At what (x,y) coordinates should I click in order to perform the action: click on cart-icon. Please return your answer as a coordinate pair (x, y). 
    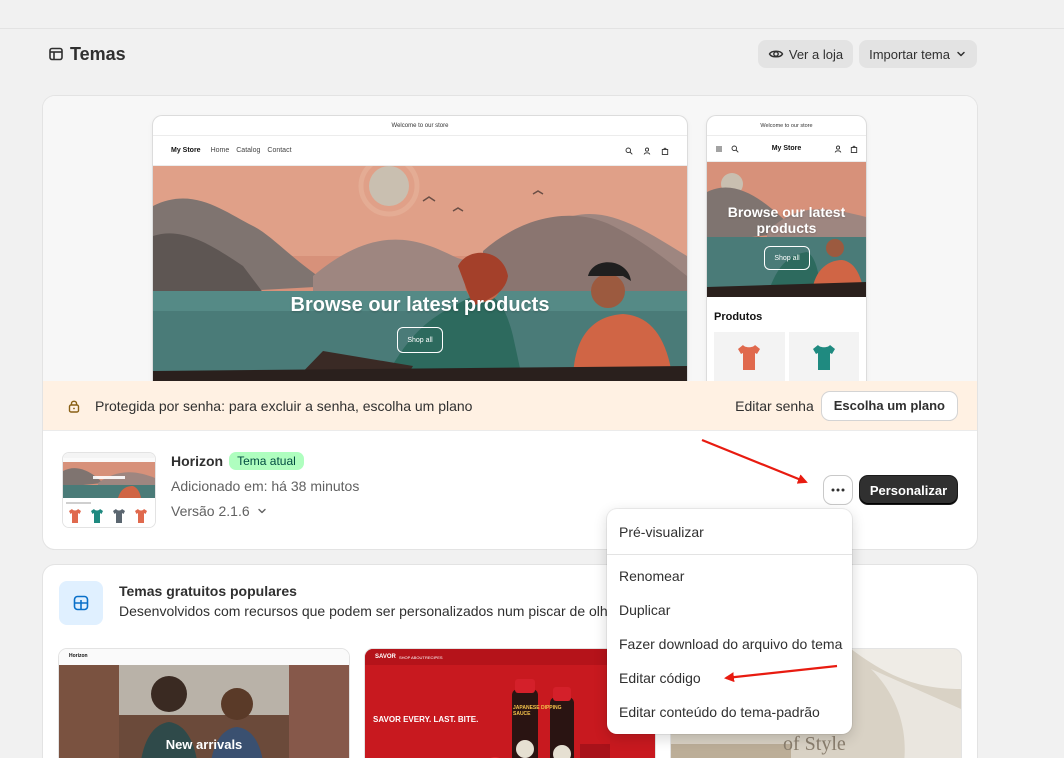
    Looking at the image, I should click on (665, 151).